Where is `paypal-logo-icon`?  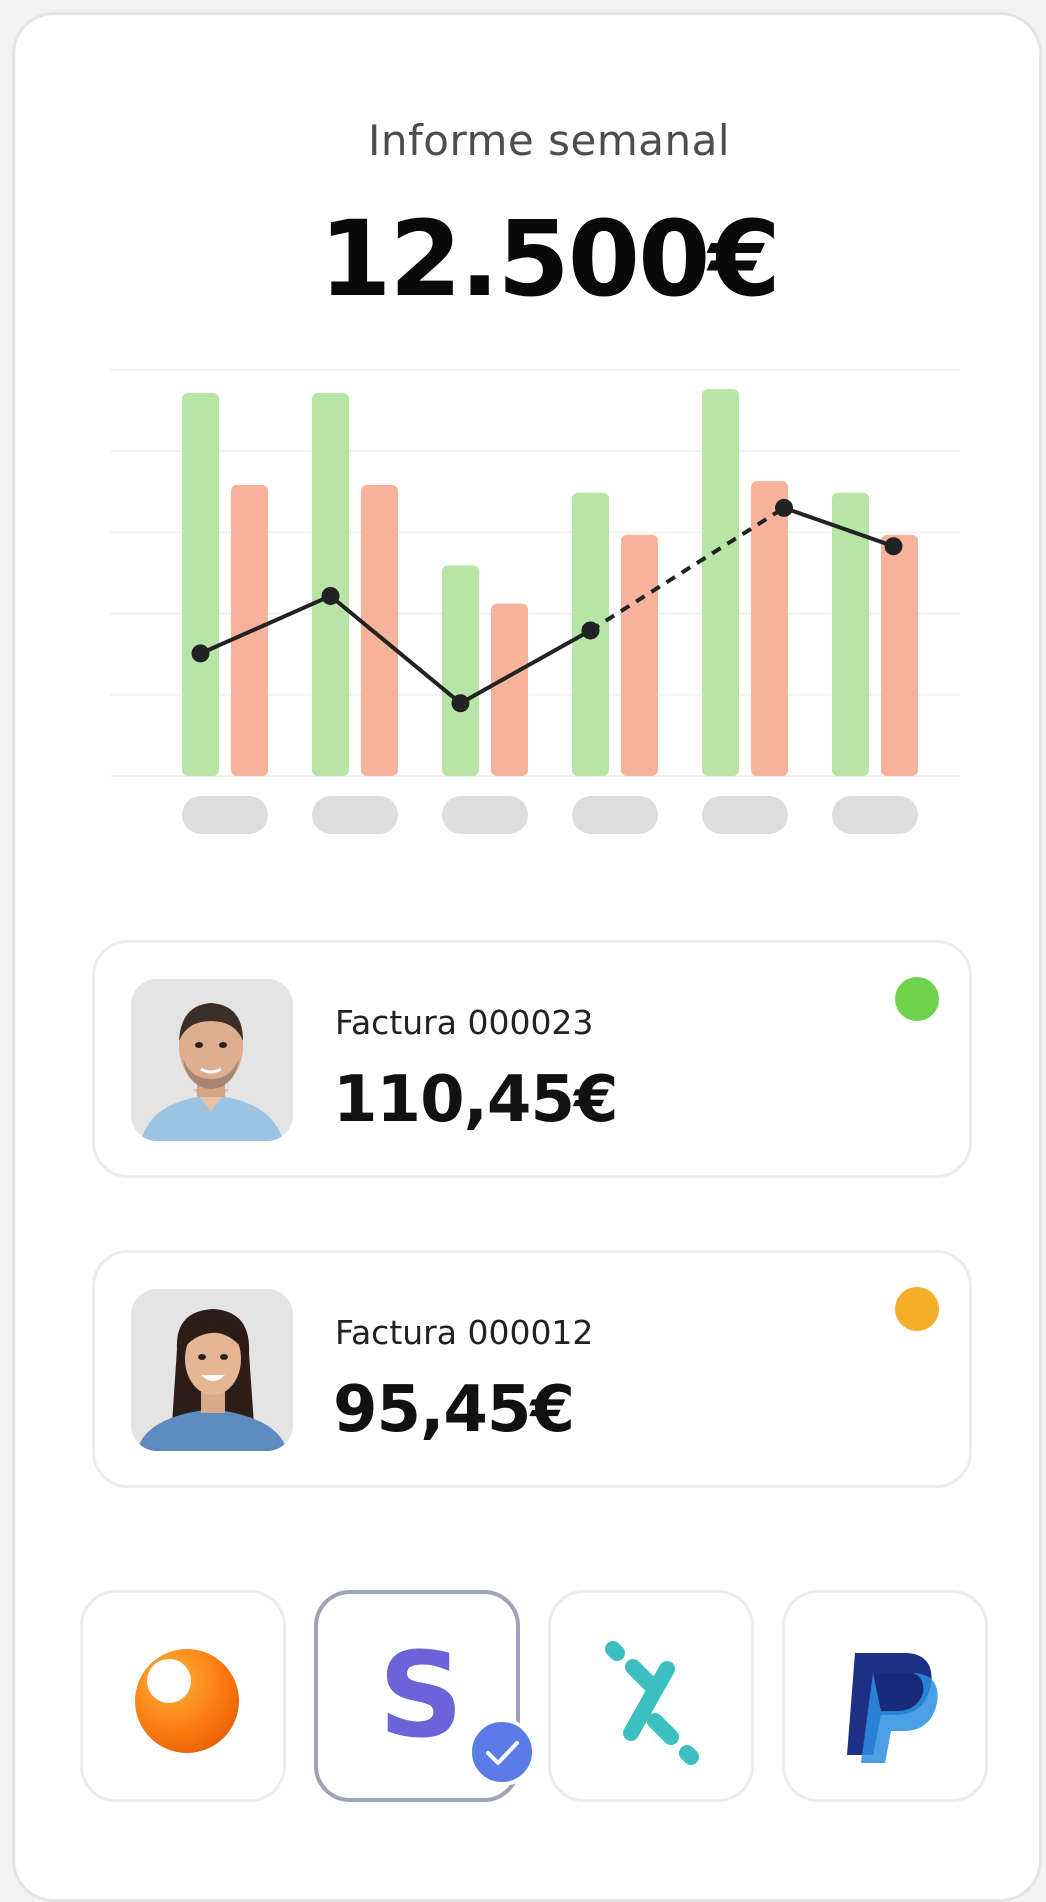
paypal-logo-icon is located at coordinates (892, 1708).